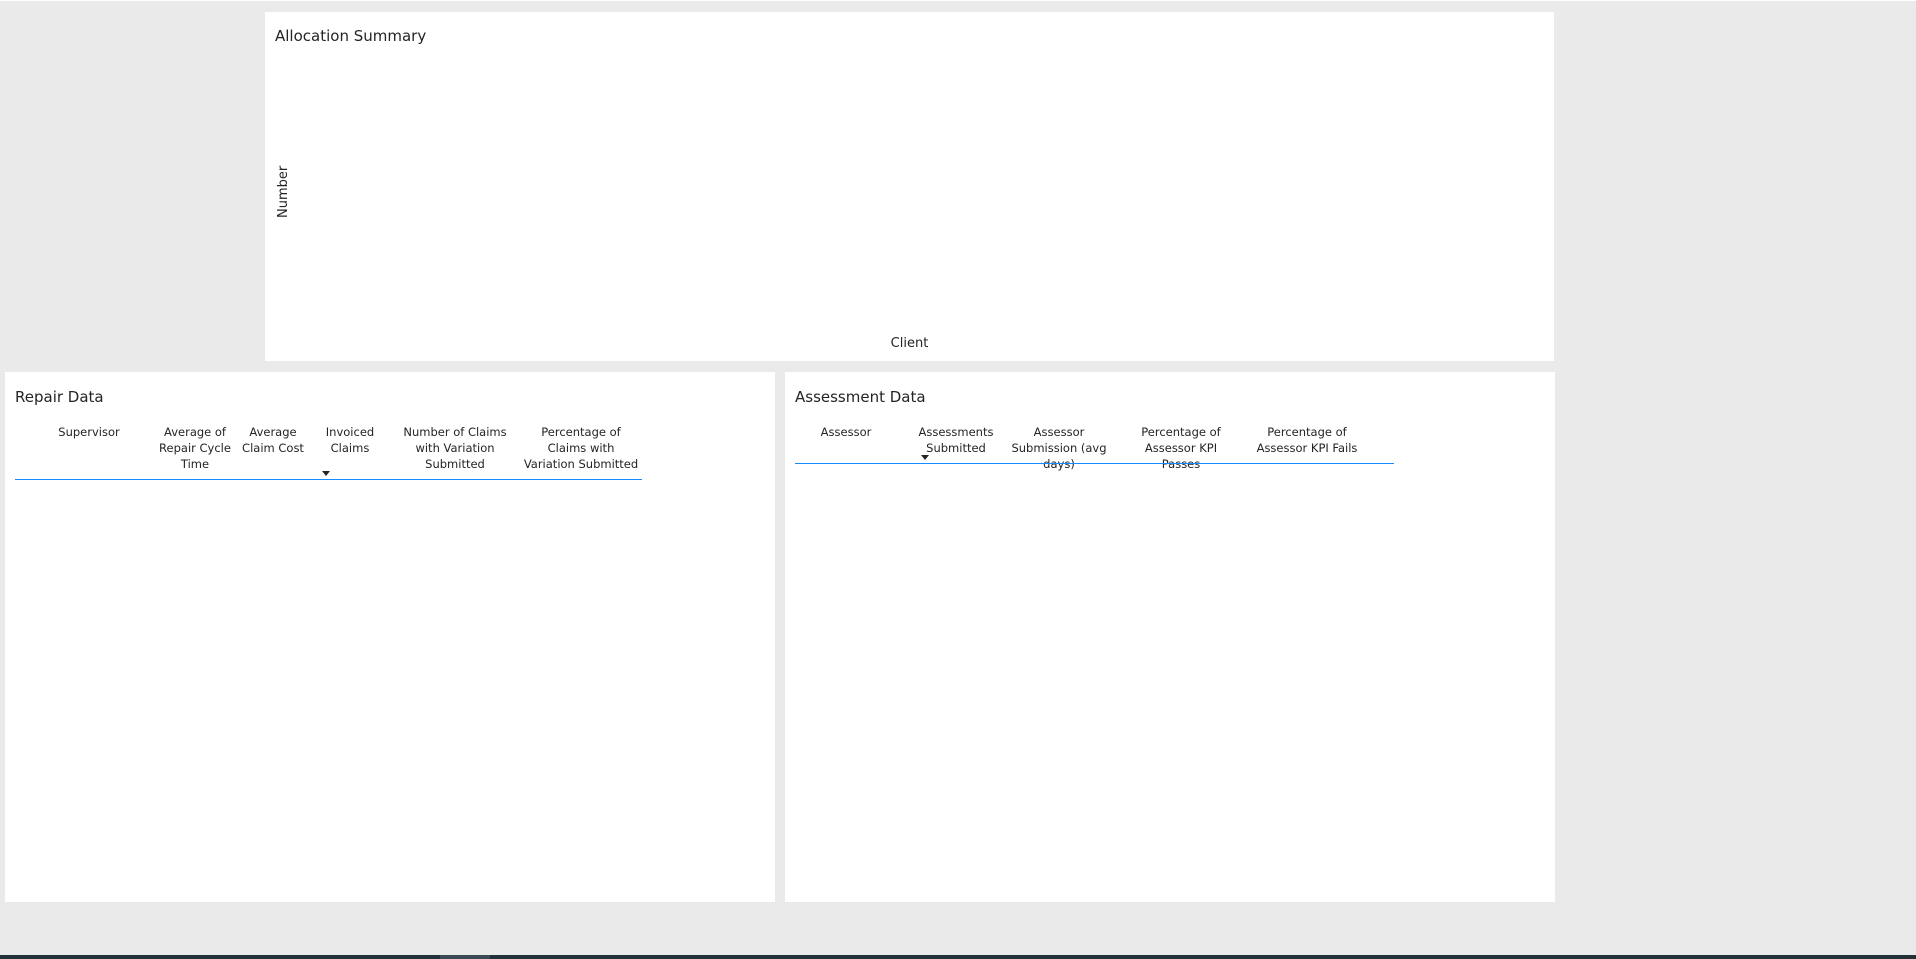 The image size is (1916, 959). What do you see at coordinates (89, 432) in the screenshot?
I see `column-header-supervisor: Supervisor` at bounding box center [89, 432].